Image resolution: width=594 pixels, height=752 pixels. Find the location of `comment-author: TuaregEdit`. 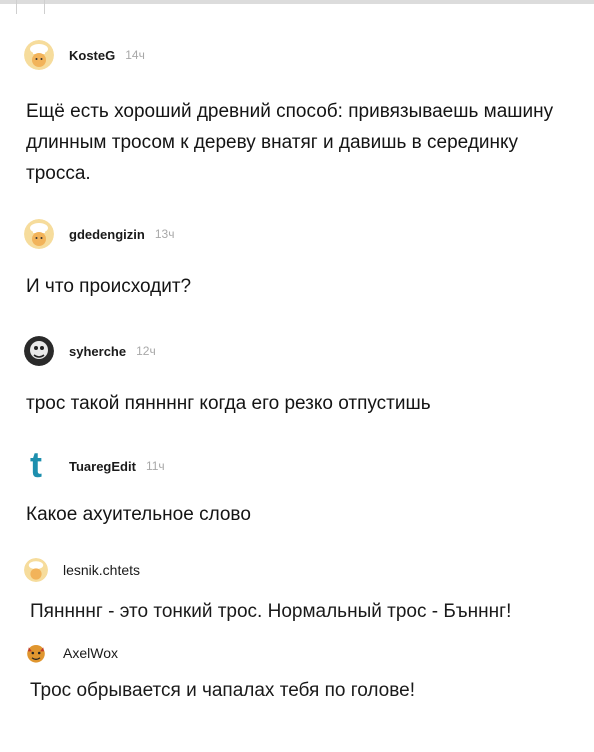

comment-author: TuaregEdit is located at coordinates (102, 466).